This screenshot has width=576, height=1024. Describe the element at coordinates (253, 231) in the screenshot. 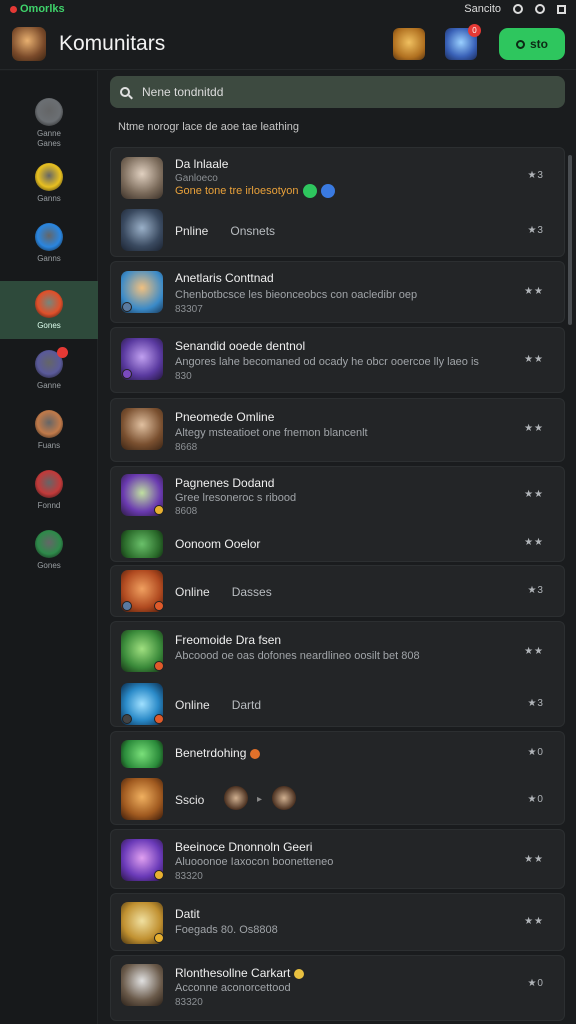

I see `status-secondary: Onsnets` at that location.